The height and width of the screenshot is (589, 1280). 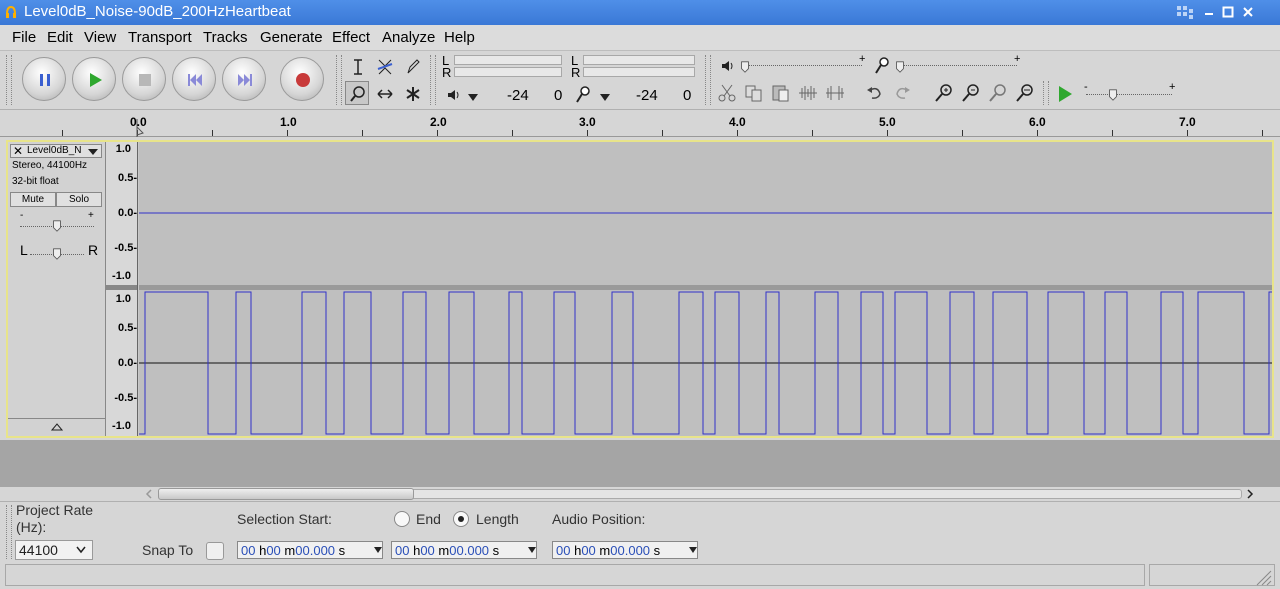 I want to click on resize-grip-icon, so click(x=1263, y=577).